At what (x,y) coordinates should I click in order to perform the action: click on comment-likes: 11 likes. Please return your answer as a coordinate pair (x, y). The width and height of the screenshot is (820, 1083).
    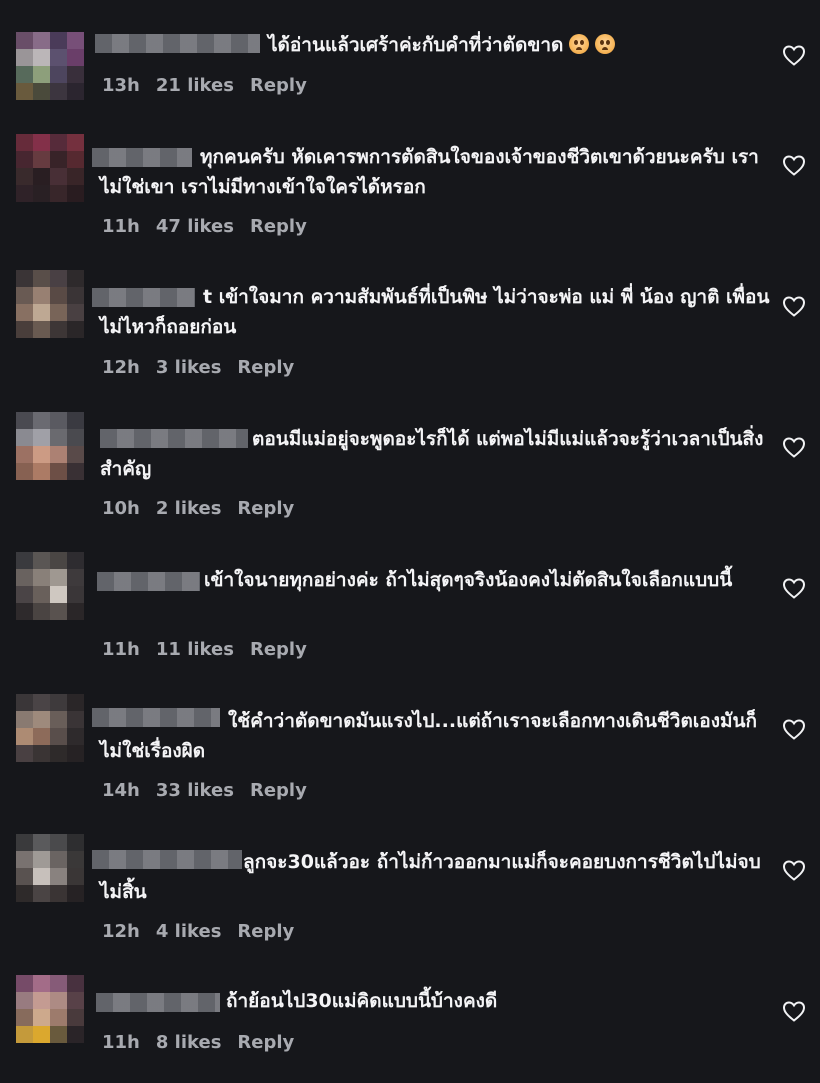
    Looking at the image, I should click on (195, 649).